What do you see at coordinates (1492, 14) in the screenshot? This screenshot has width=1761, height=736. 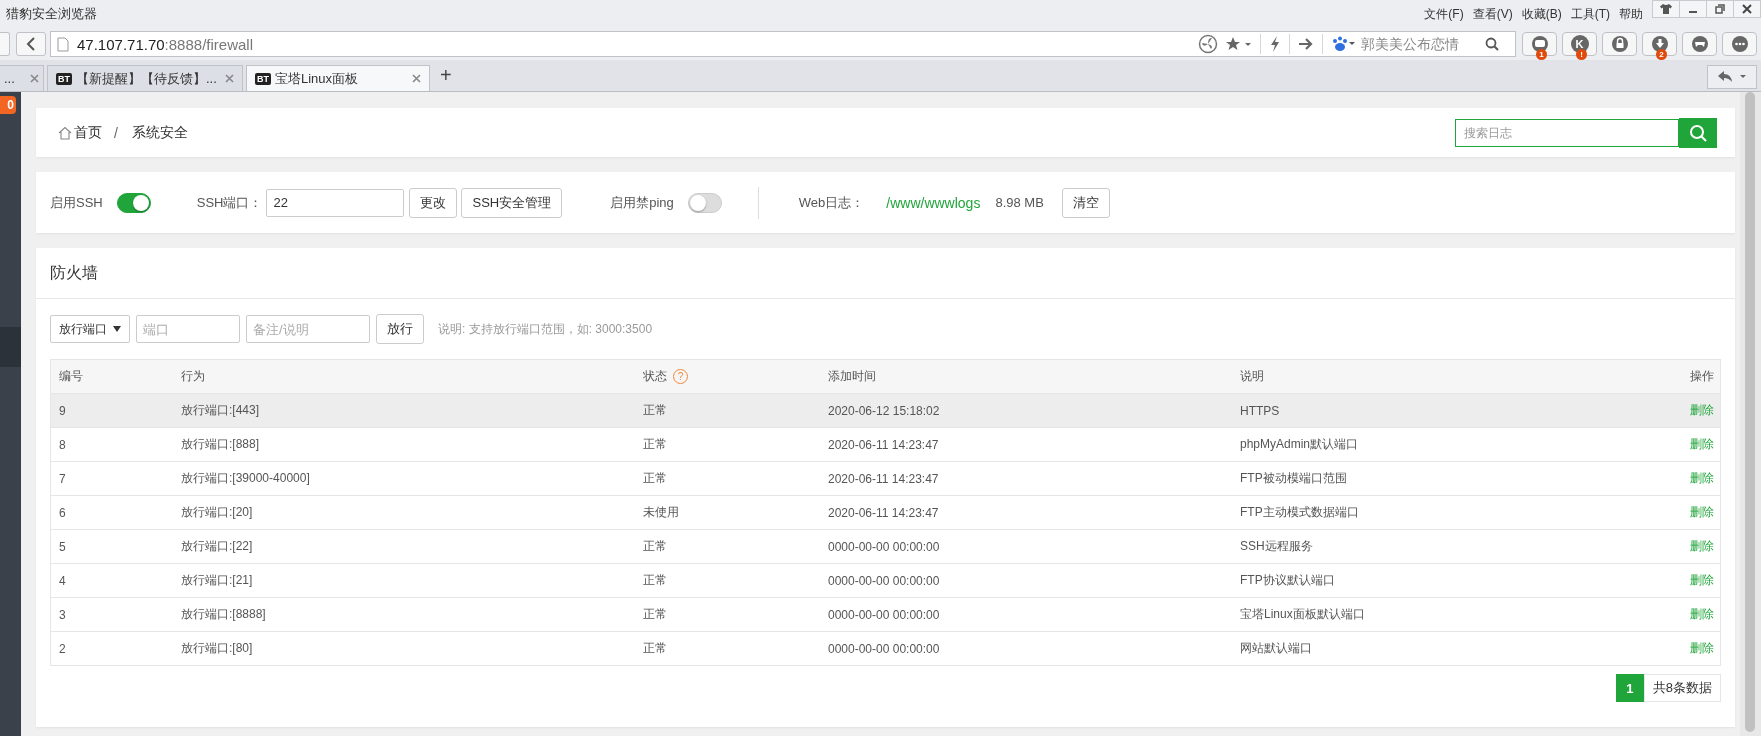 I see `menu-item: 查看(V)` at bounding box center [1492, 14].